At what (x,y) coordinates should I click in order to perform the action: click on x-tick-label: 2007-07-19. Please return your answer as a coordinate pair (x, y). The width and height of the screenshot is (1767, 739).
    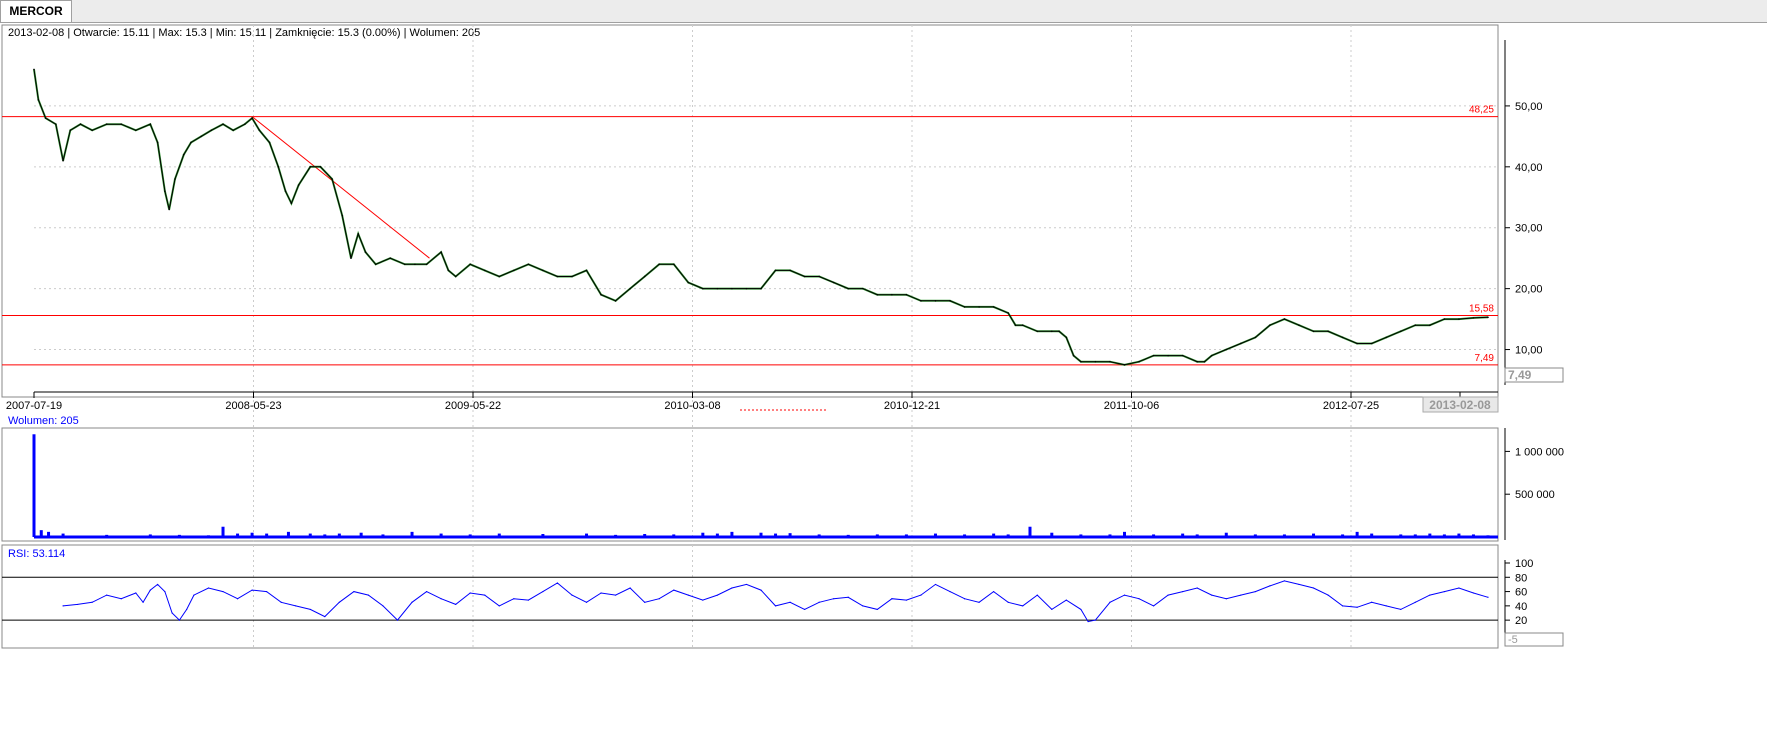
    Looking at the image, I should click on (34, 406).